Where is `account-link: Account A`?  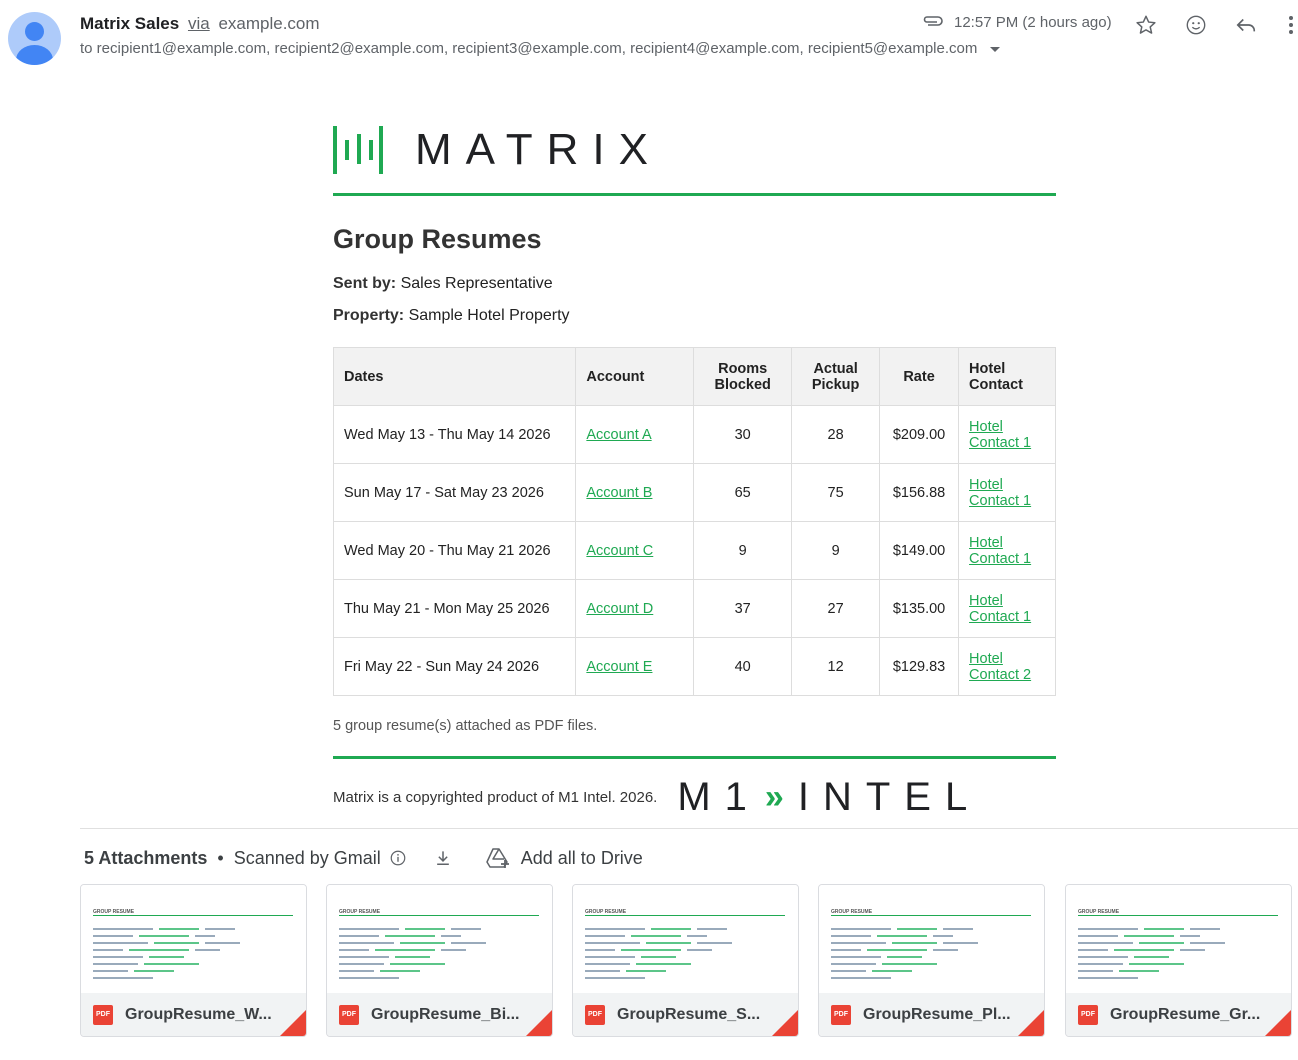 account-link: Account A is located at coordinates (618, 435).